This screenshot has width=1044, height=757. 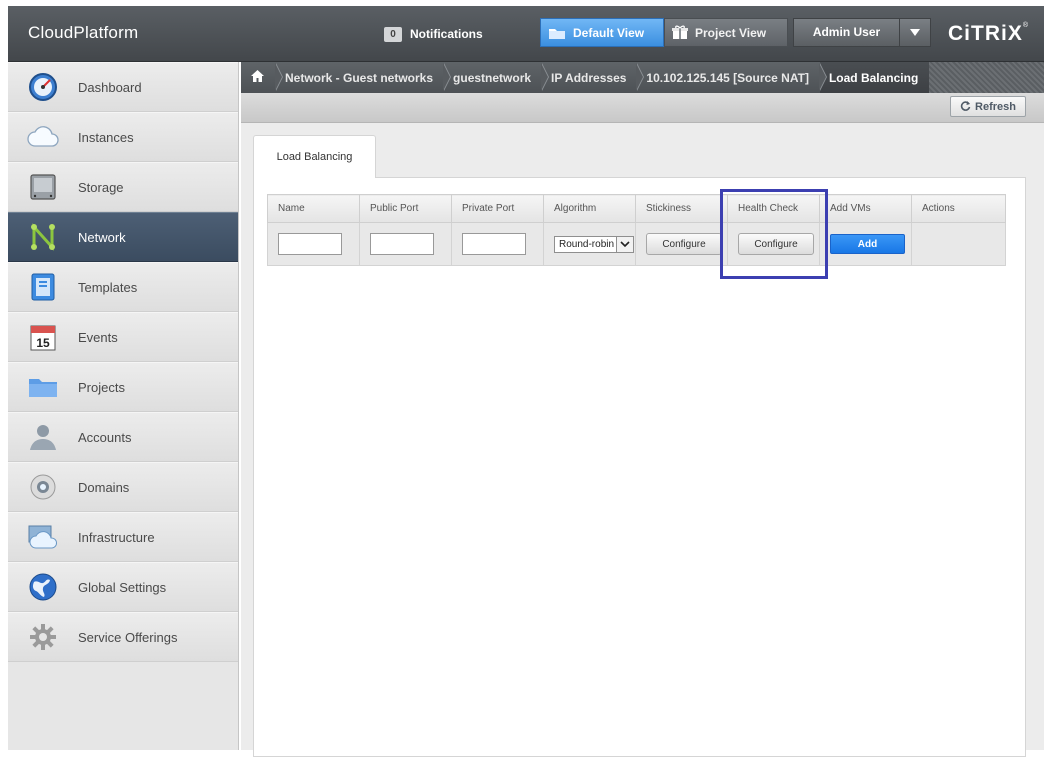 I want to click on notifications-label: Notifications, so click(x=446, y=34).